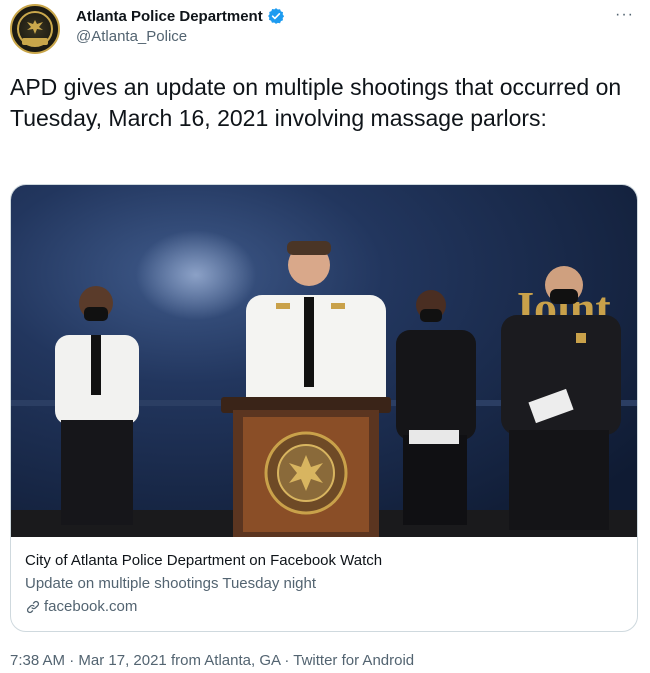 The height and width of the screenshot is (673, 650). Describe the element at coordinates (122, 660) in the screenshot. I see `tweet-date: Mar 17, 2021` at that location.